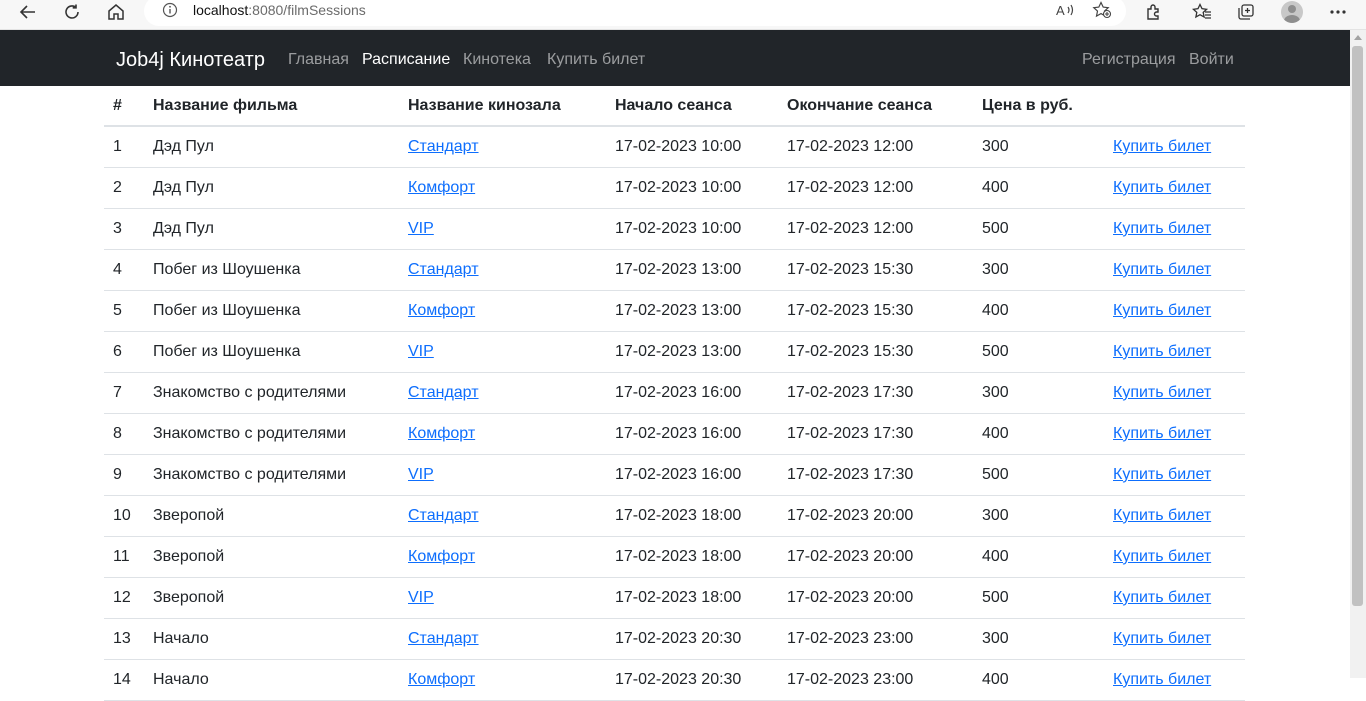  What do you see at coordinates (1102, 12) in the screenshot?
I see `favorite-add-icon` at bounding box center [1102, 12].